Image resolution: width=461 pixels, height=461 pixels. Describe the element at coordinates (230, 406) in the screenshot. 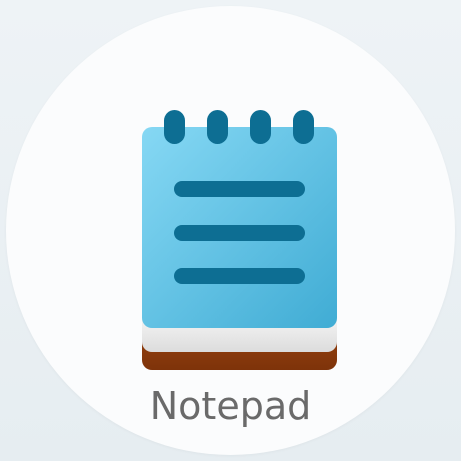

I see `app-name-label: Notepad` at that location.